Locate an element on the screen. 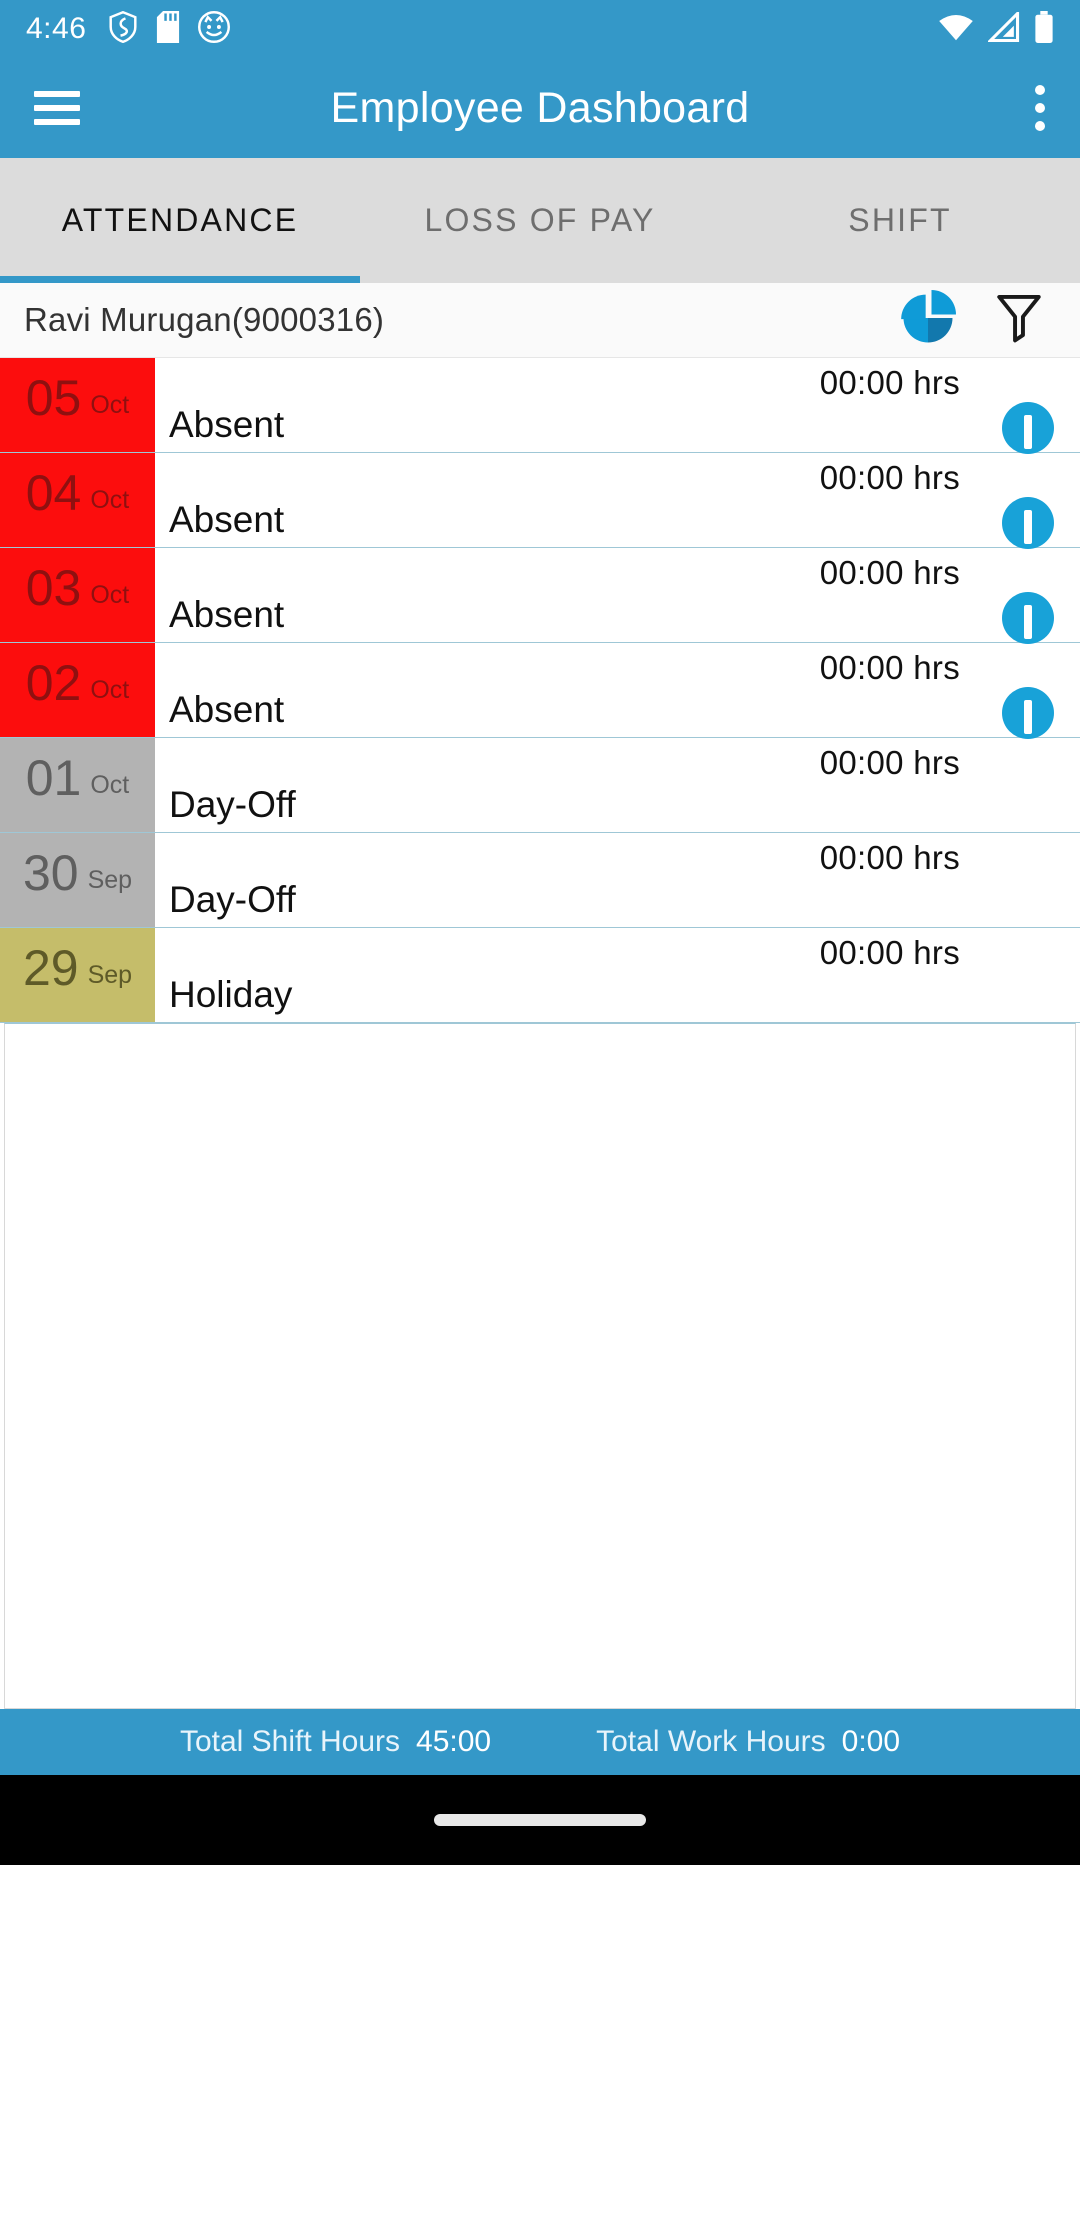 The image size is (1080, 2220). table-row: 04 Oct 00:00 hrs Absent is located at coordinates (540, 501).